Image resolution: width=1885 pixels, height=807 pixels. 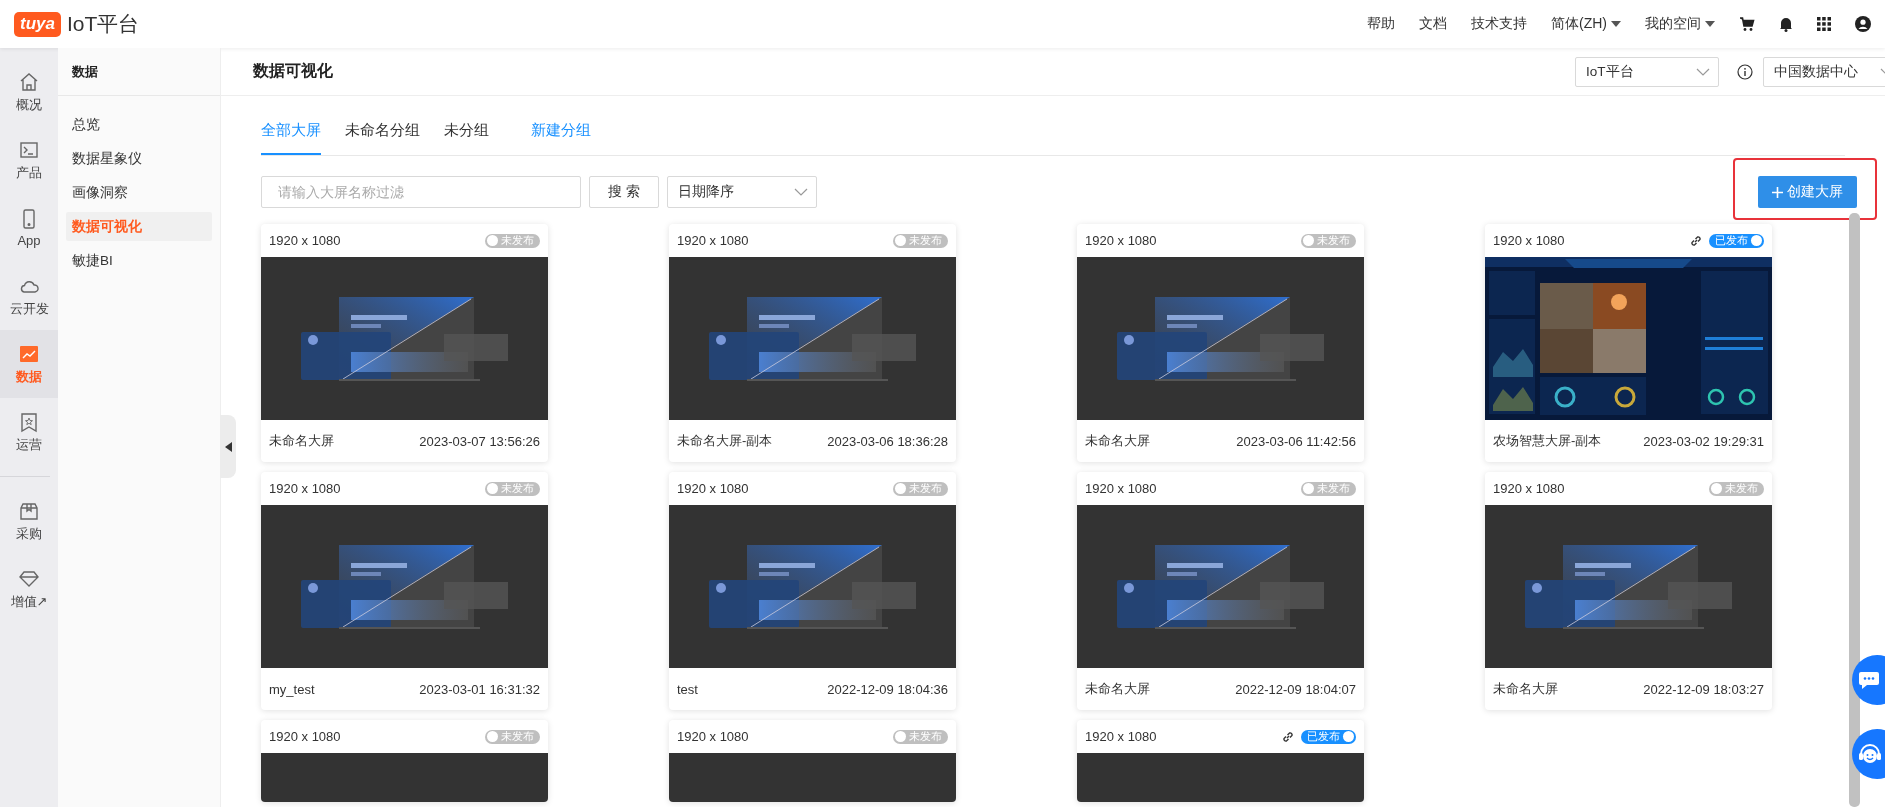 What do you see at coordinates (466, 138) in the screenshot?
I see `tab: 未分组` at bounding box center [466, 138].